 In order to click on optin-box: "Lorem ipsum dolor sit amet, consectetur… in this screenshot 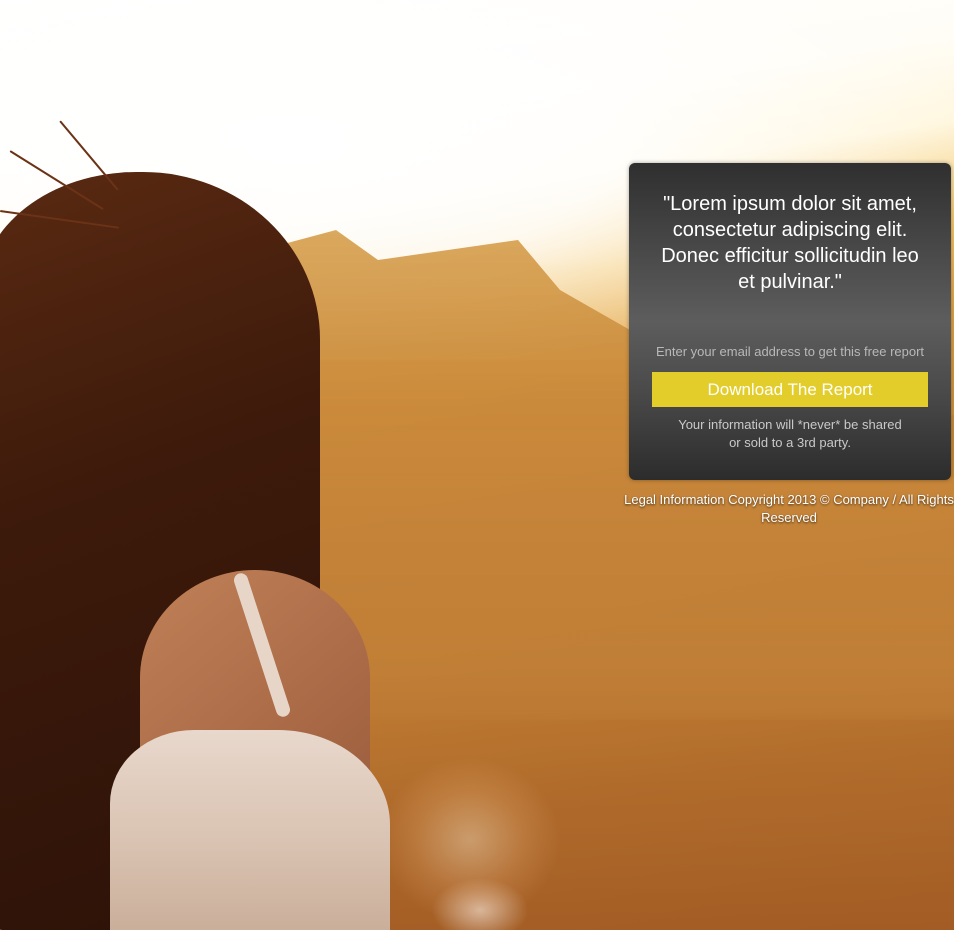, I will do `click(790, 321)`.